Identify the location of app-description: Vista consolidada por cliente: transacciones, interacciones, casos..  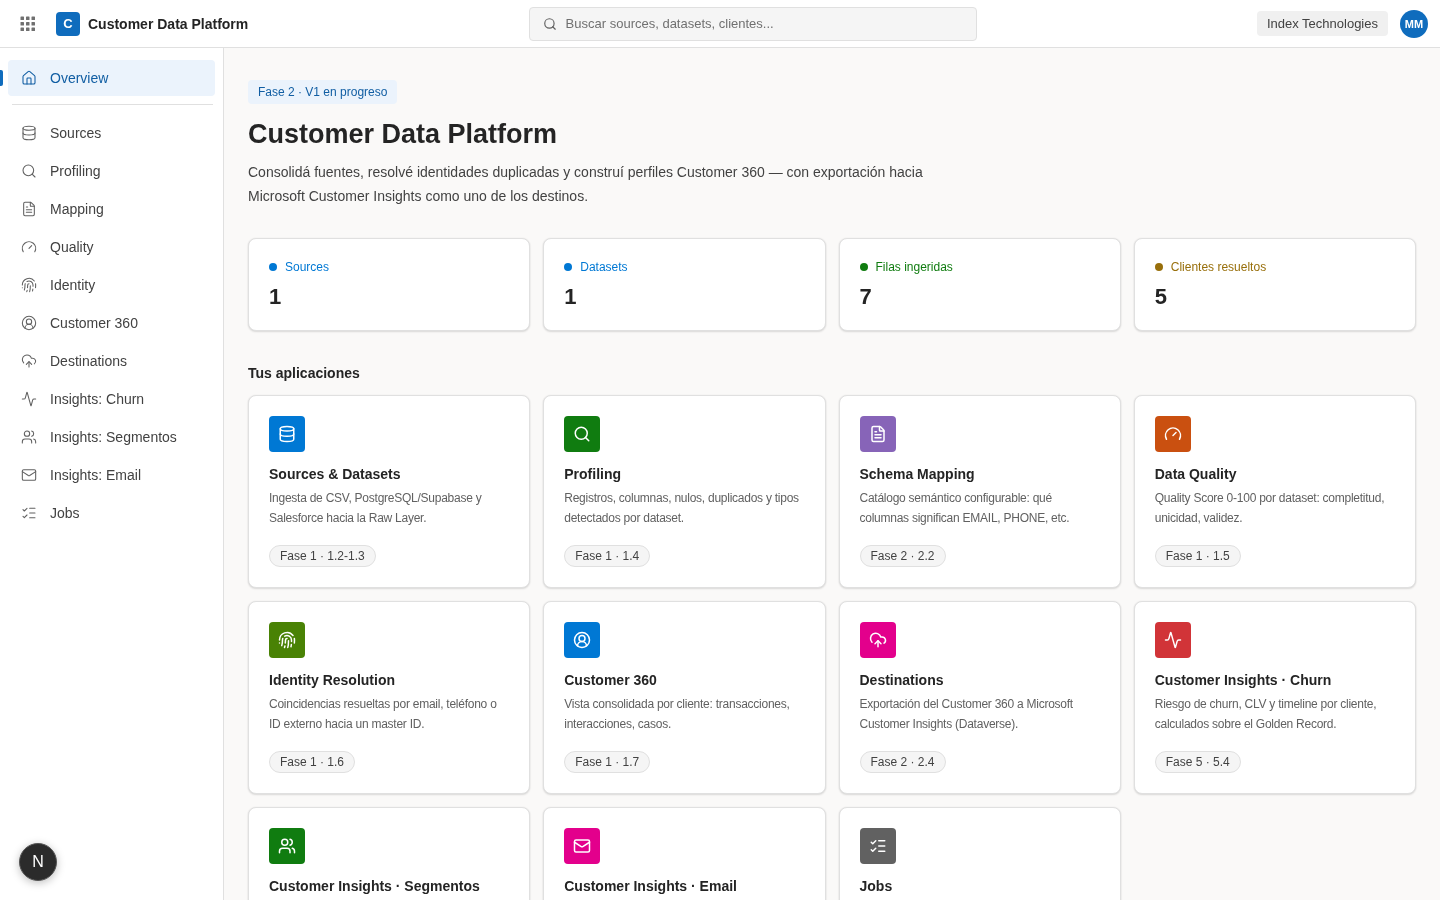
(677, 714).